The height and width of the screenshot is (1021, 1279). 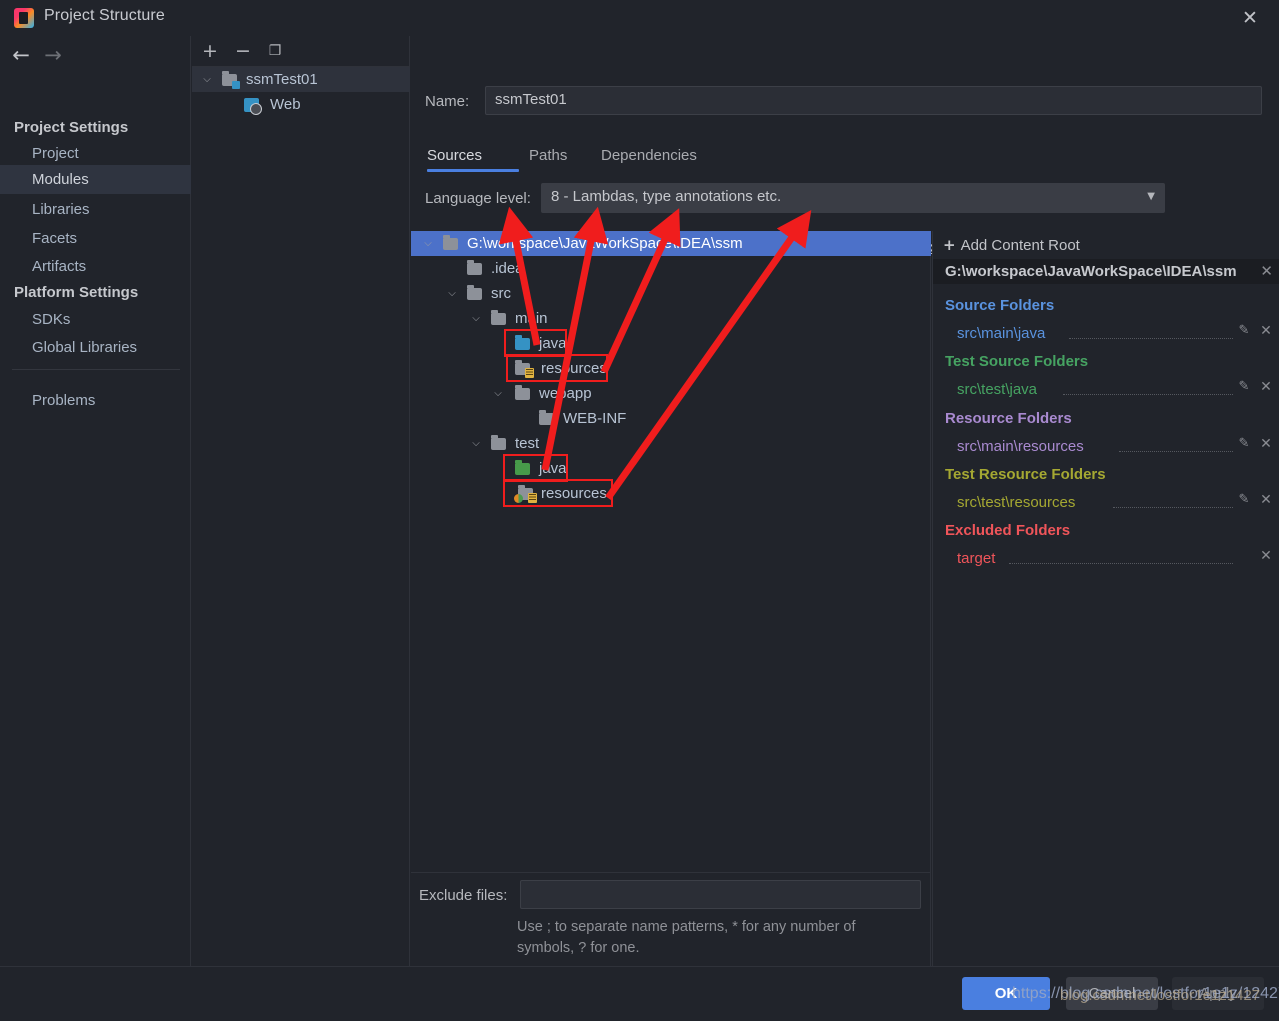 What do you see at coordinates (671, 443) in the screenshot?
I see `tree-row-test: ⌵ test` at bounding box center [671, 443].